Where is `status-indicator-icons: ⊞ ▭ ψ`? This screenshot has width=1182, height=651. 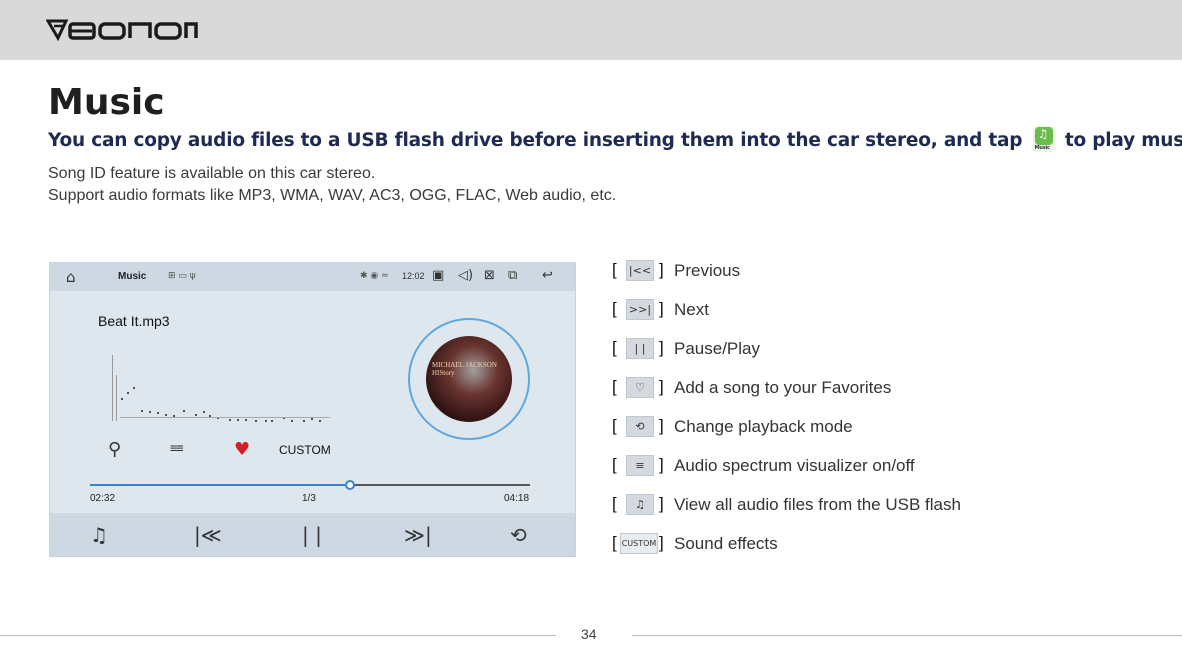 status-indicator-icons: ⊞ ▭ ψ is located at coordinates (182, 276).